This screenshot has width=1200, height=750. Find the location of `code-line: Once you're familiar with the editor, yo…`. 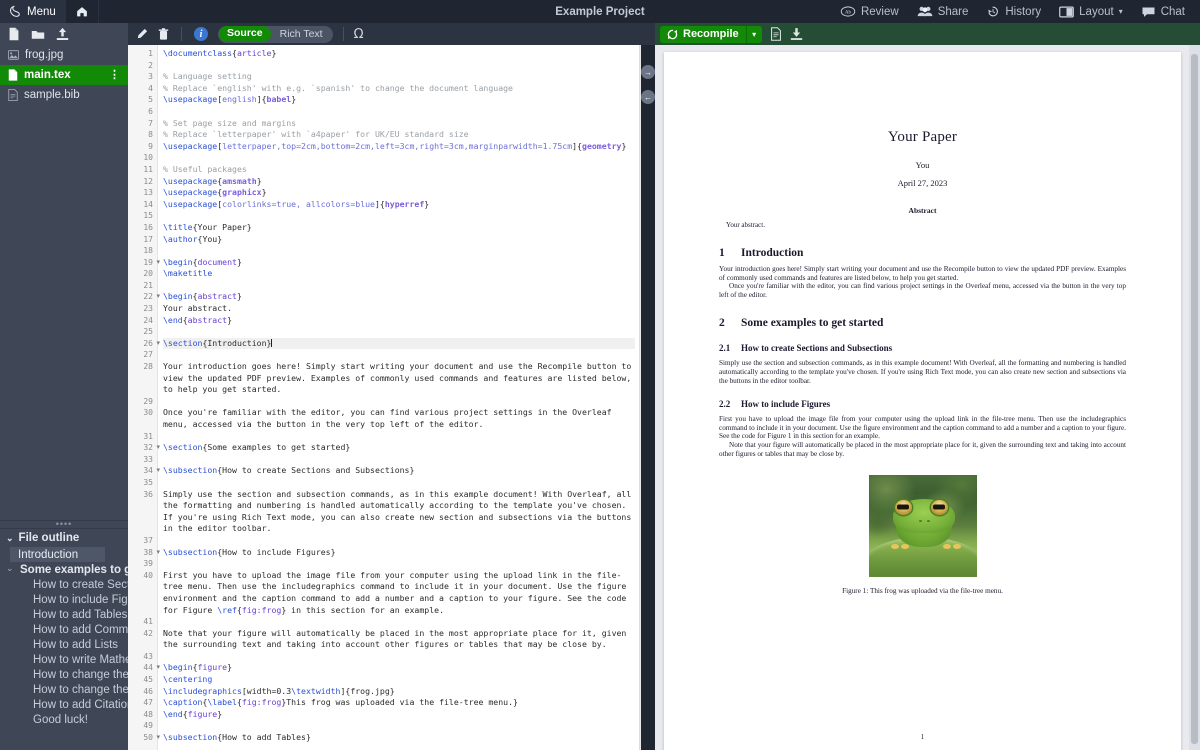

code-line: Once you're familiar with the editor, yo… is located at coordinates (399, 418).